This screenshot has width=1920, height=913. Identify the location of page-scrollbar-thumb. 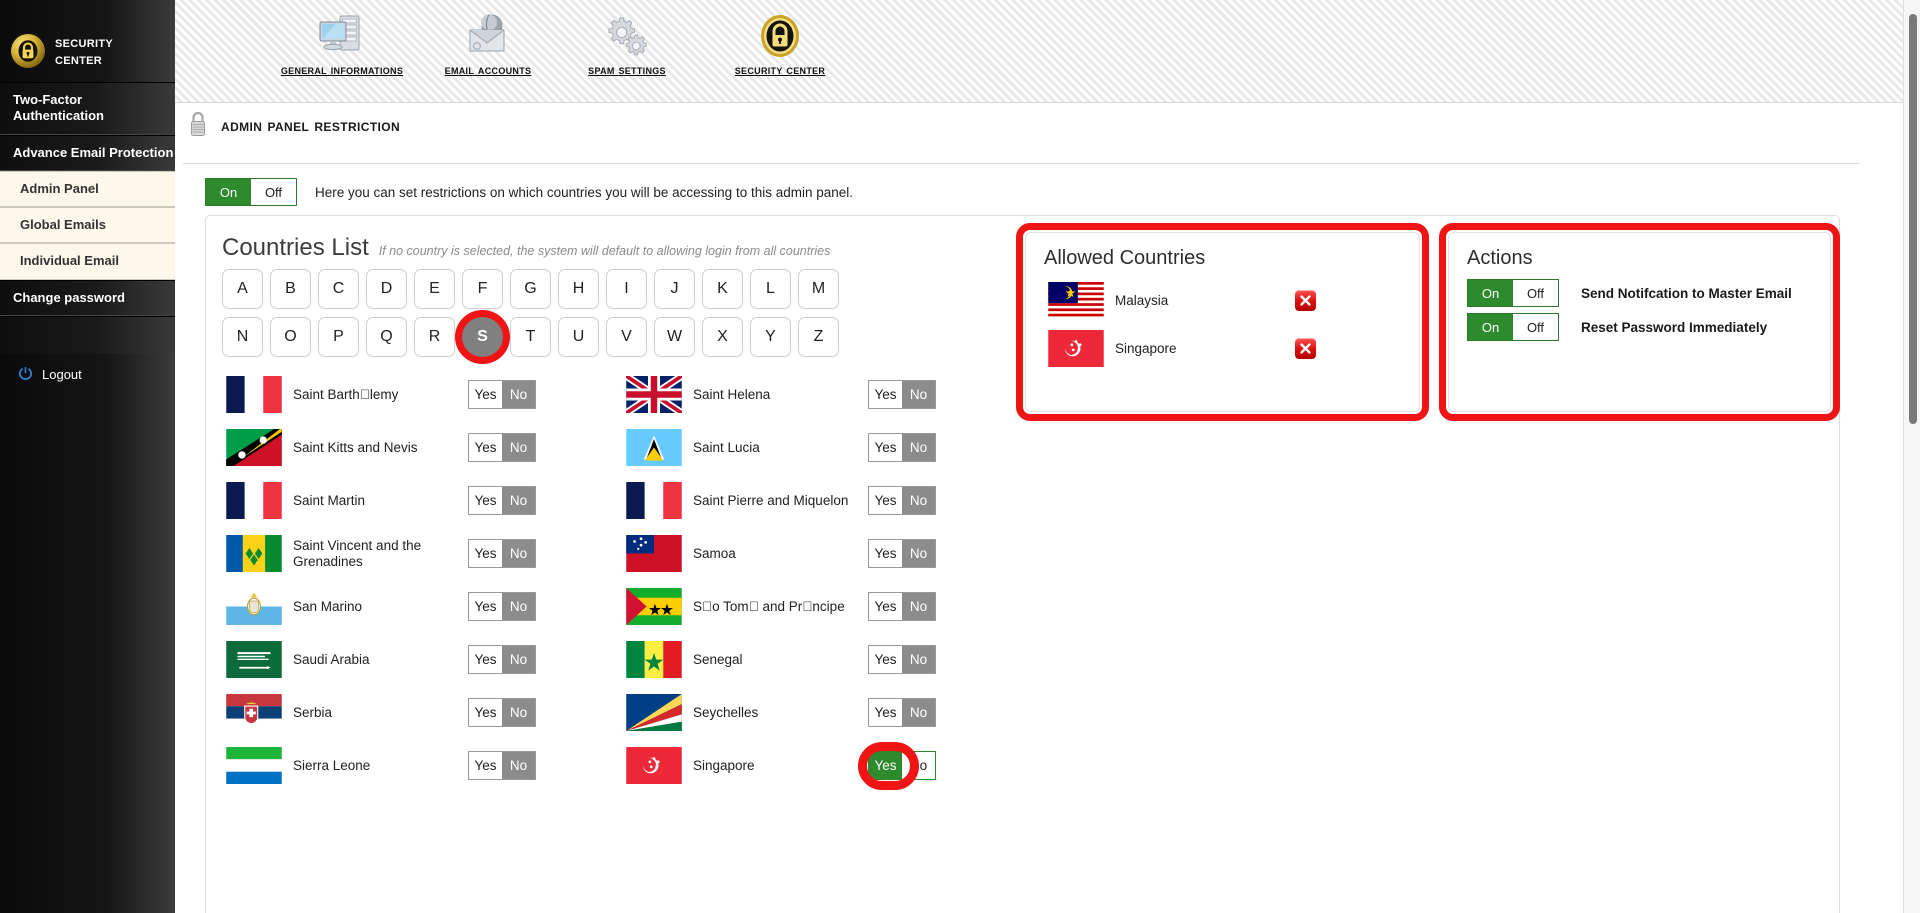
(1913, 219).